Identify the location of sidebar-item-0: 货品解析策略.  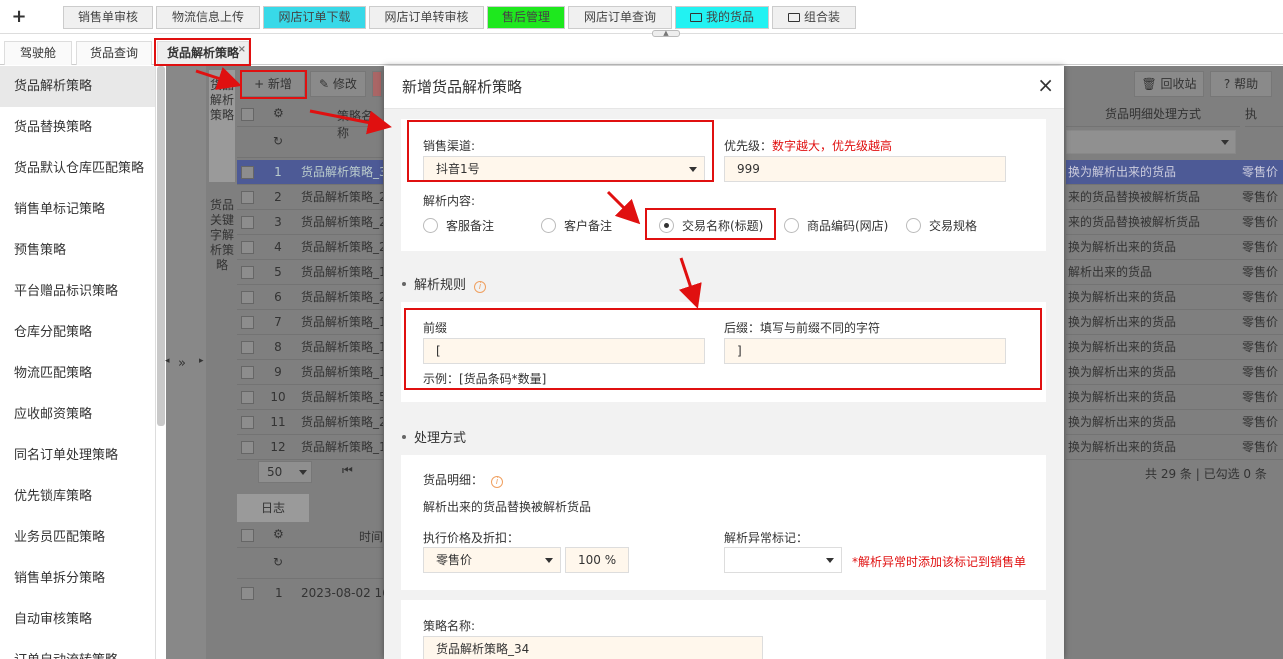
(77, 86).